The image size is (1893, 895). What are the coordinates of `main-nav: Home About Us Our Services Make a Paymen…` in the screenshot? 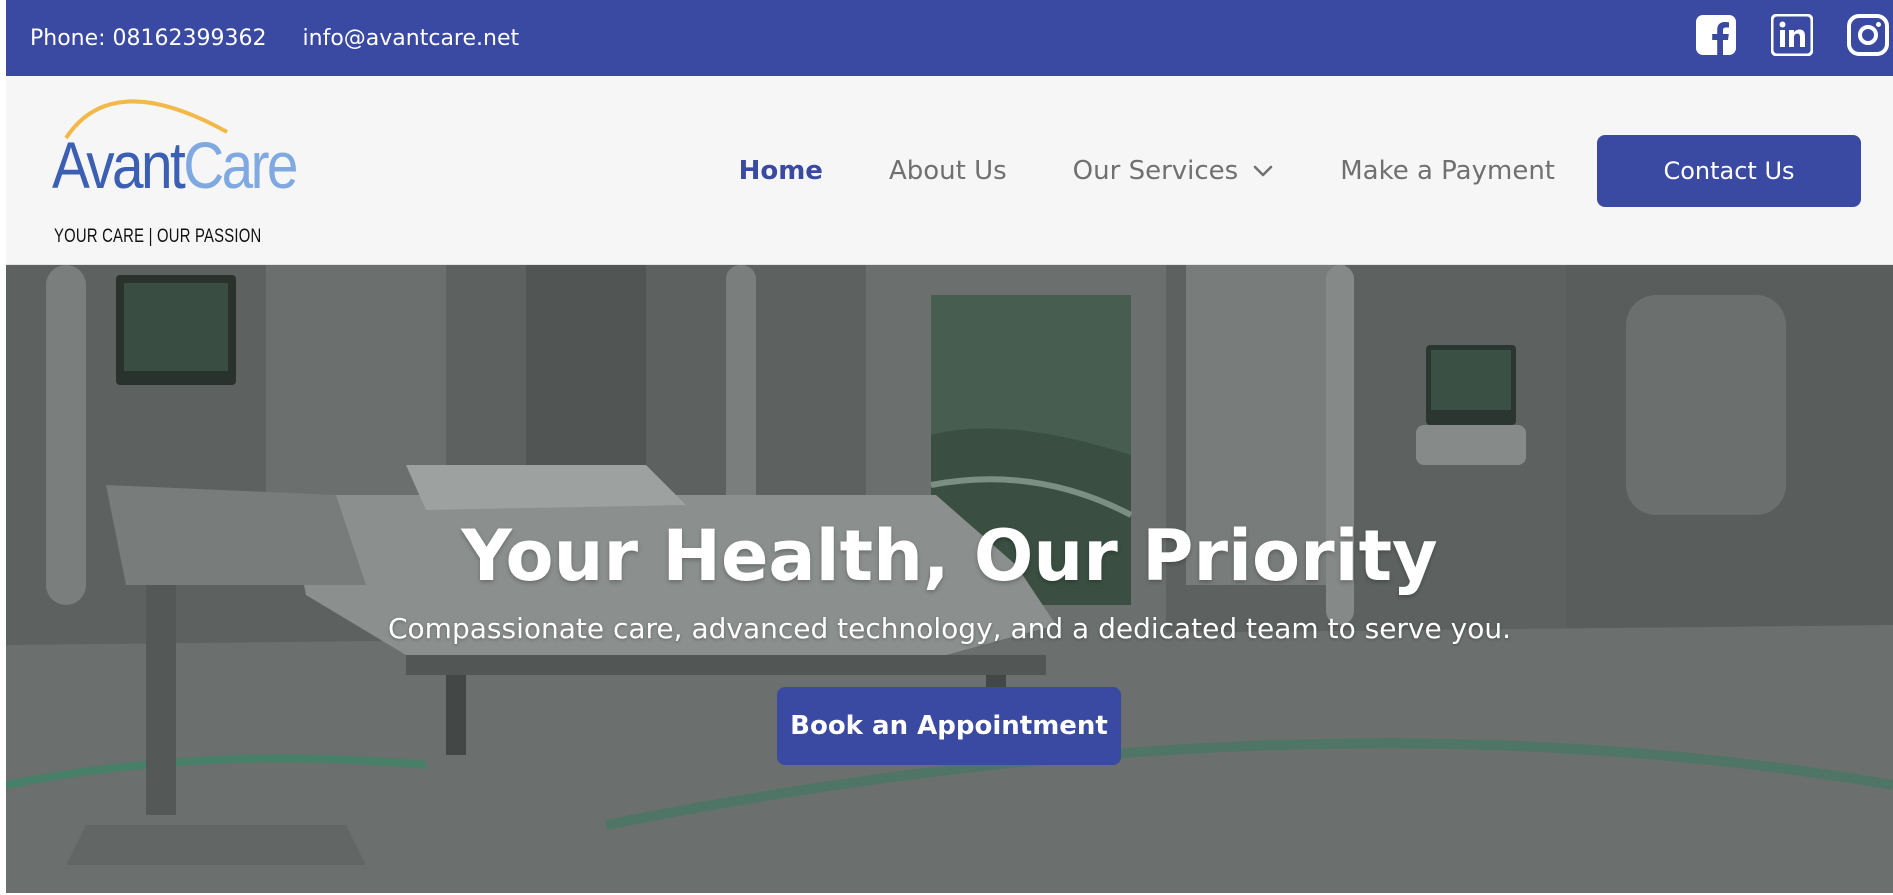 It's located at (1300, 171).